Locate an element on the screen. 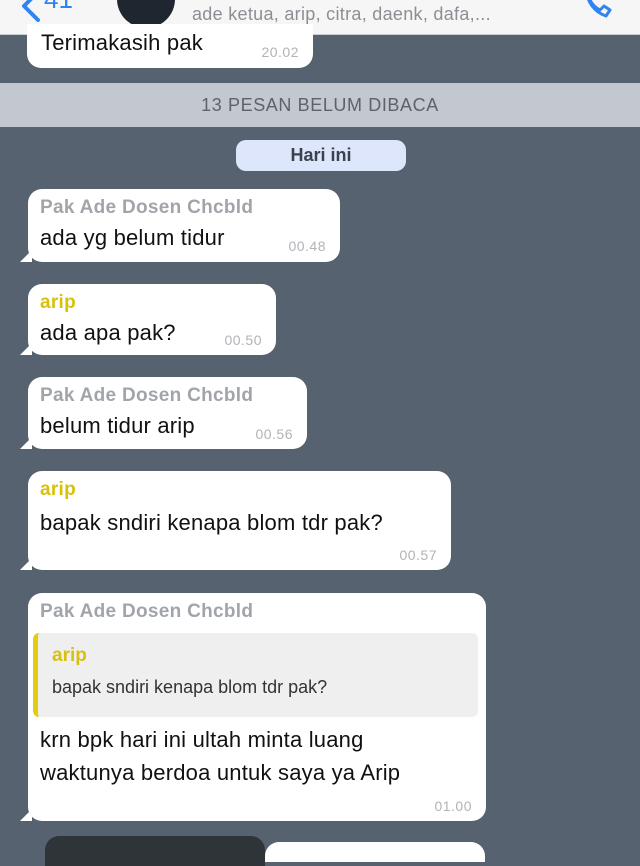 Image resolution: width=640 pixels, height=866 pixels. date-separator: Hari ini is located at coordinates (321, 155).